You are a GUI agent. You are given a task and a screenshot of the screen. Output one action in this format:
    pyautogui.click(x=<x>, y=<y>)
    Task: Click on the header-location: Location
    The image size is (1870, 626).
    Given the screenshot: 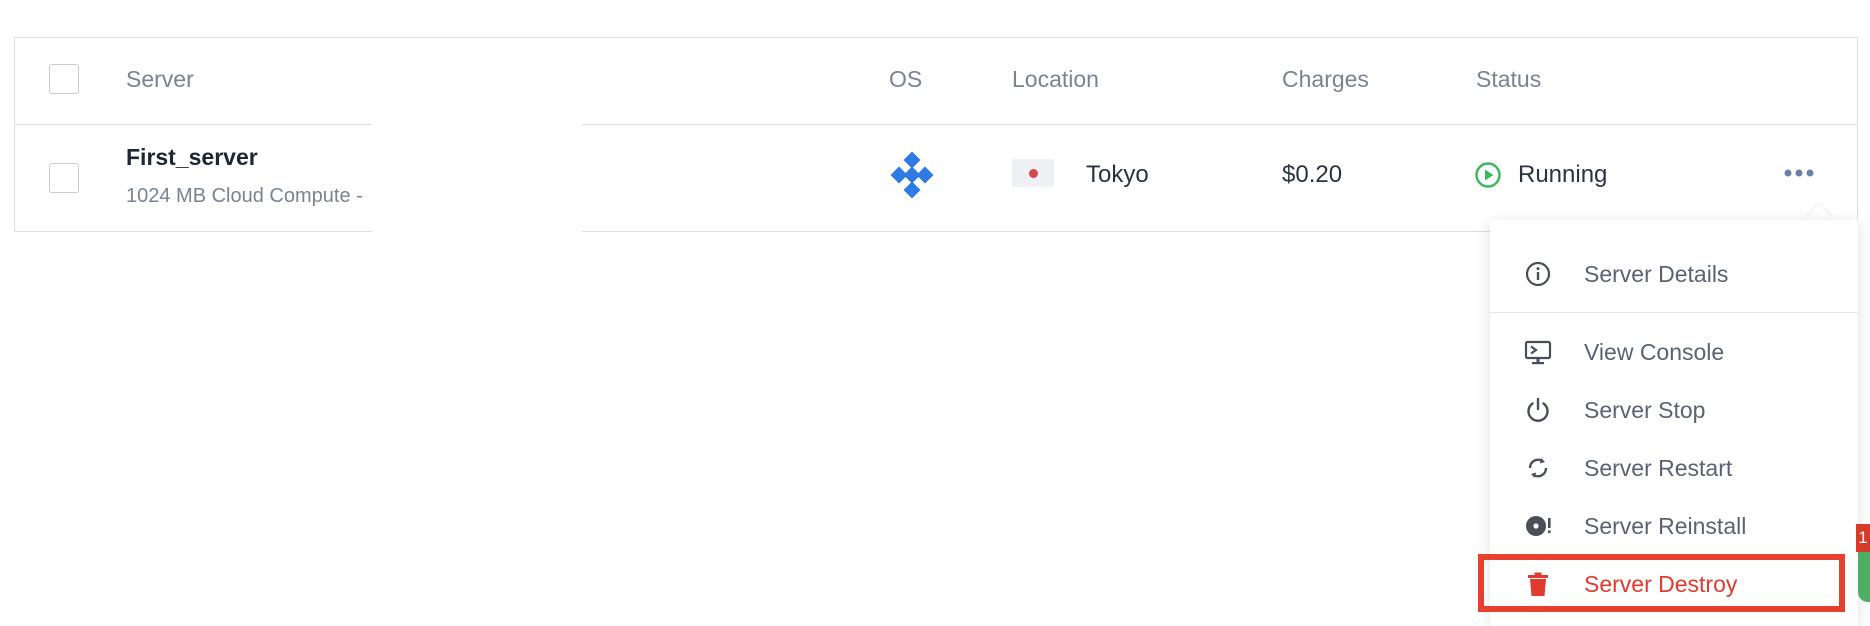 What is the action you would take?
    pyautogui.click(x=1055, y=79)
    